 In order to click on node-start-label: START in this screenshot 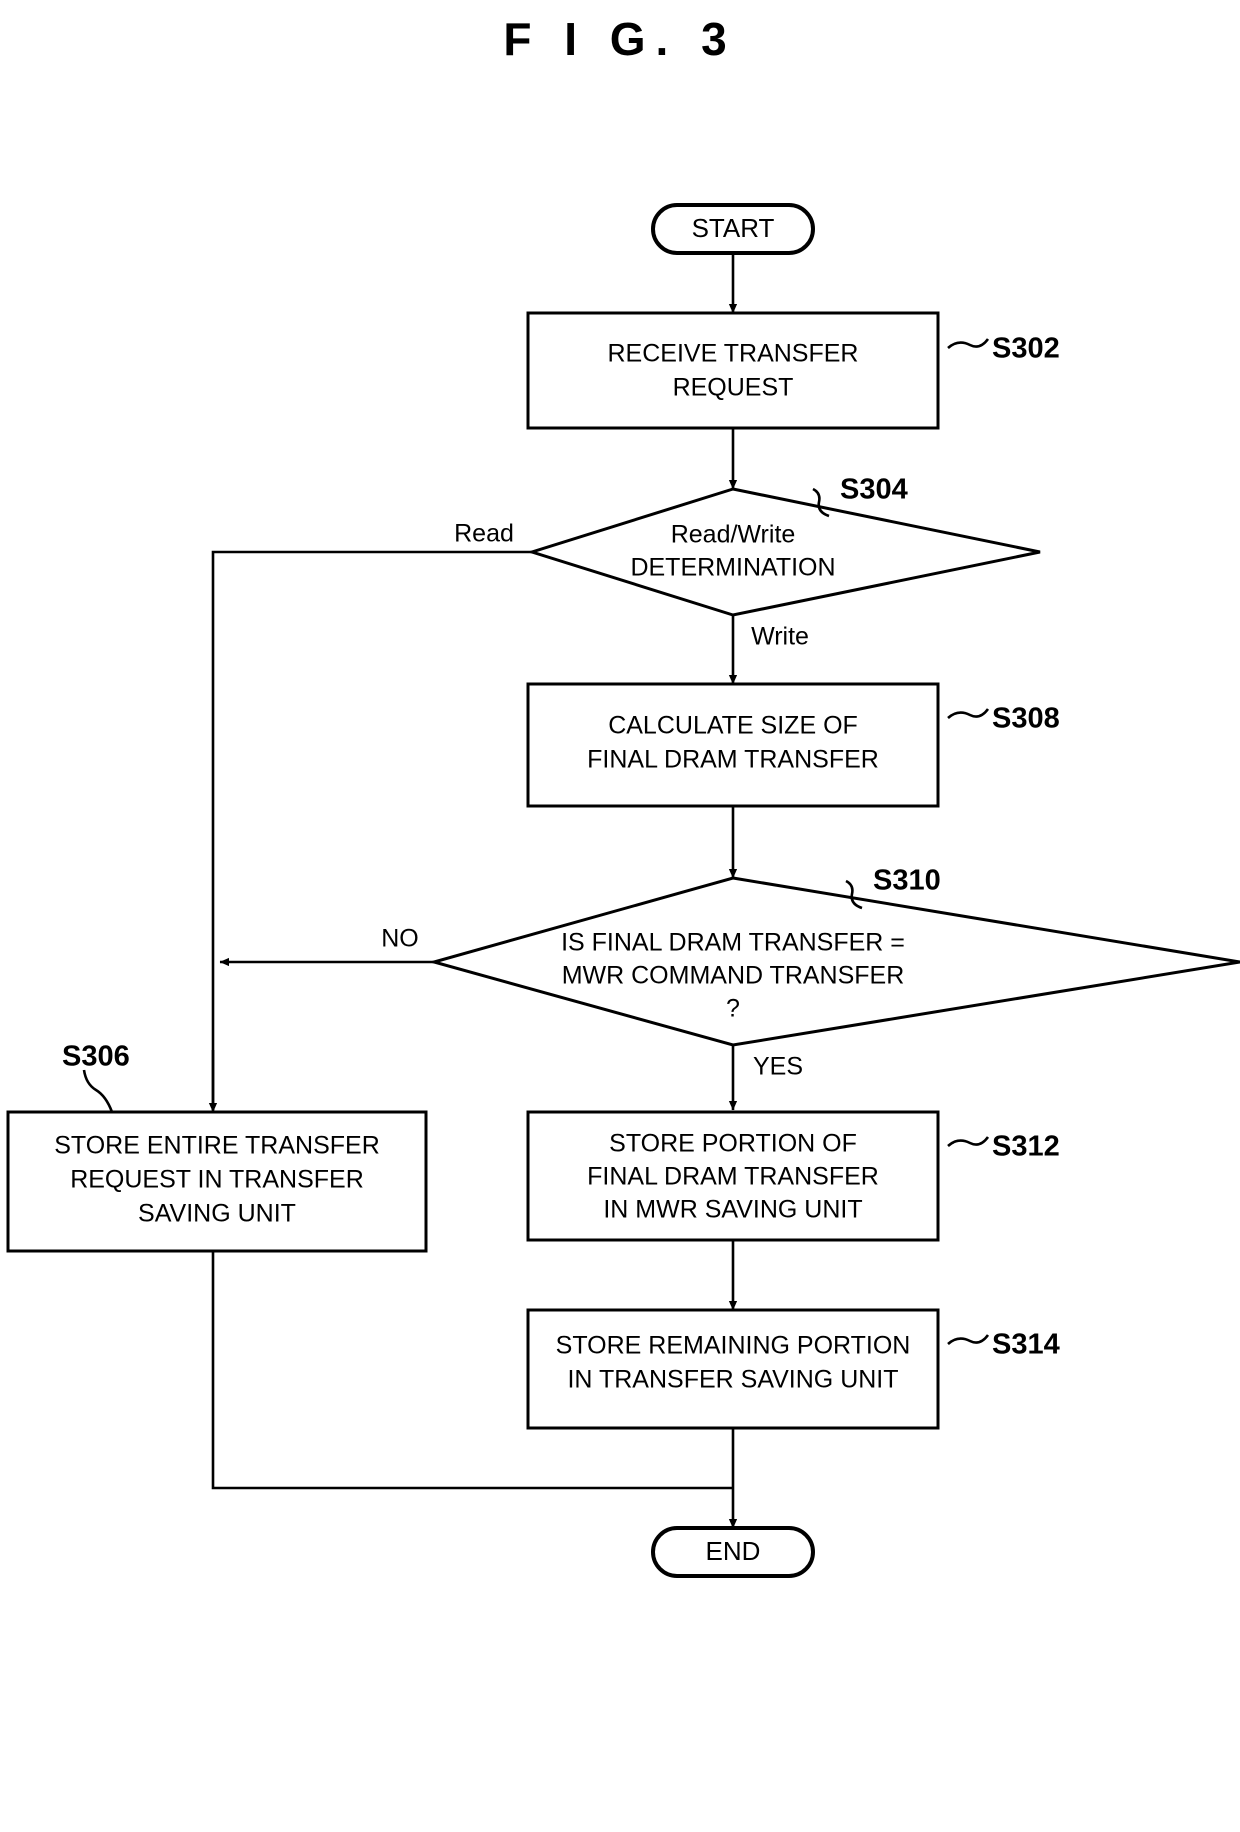, I will do `click(733, 228)`.